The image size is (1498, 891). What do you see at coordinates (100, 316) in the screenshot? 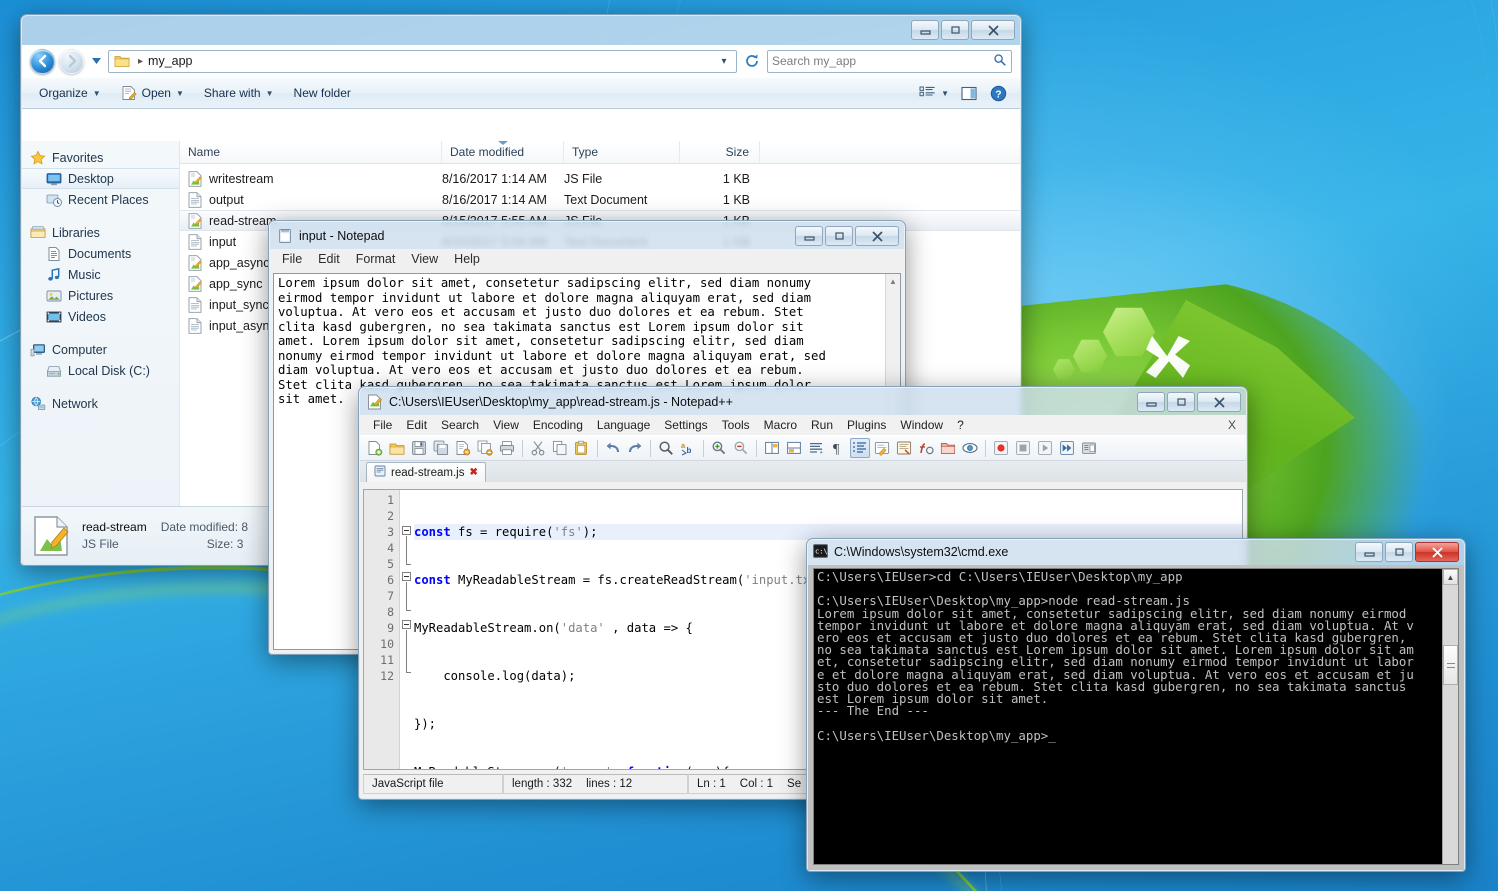
I see `sidebar-item-videos: Videos` at bounding box center [100, 316].